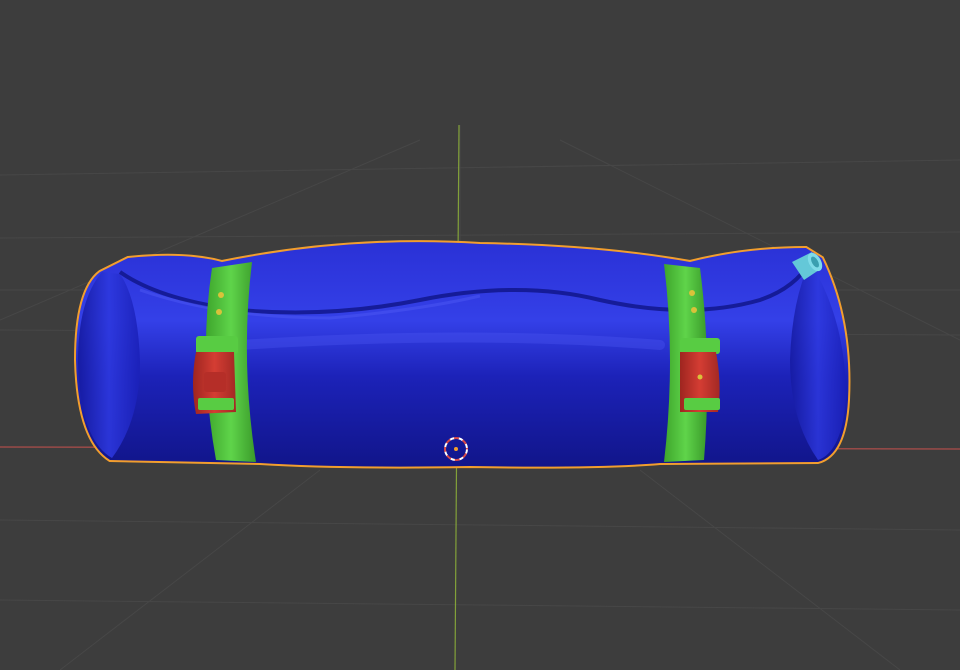 The height and width of the screenshot is (670, 960). What do you see at coordinates (456, 449) in the screenshot?
I see `origin-dot-icon` at bounding box center [456, 449].